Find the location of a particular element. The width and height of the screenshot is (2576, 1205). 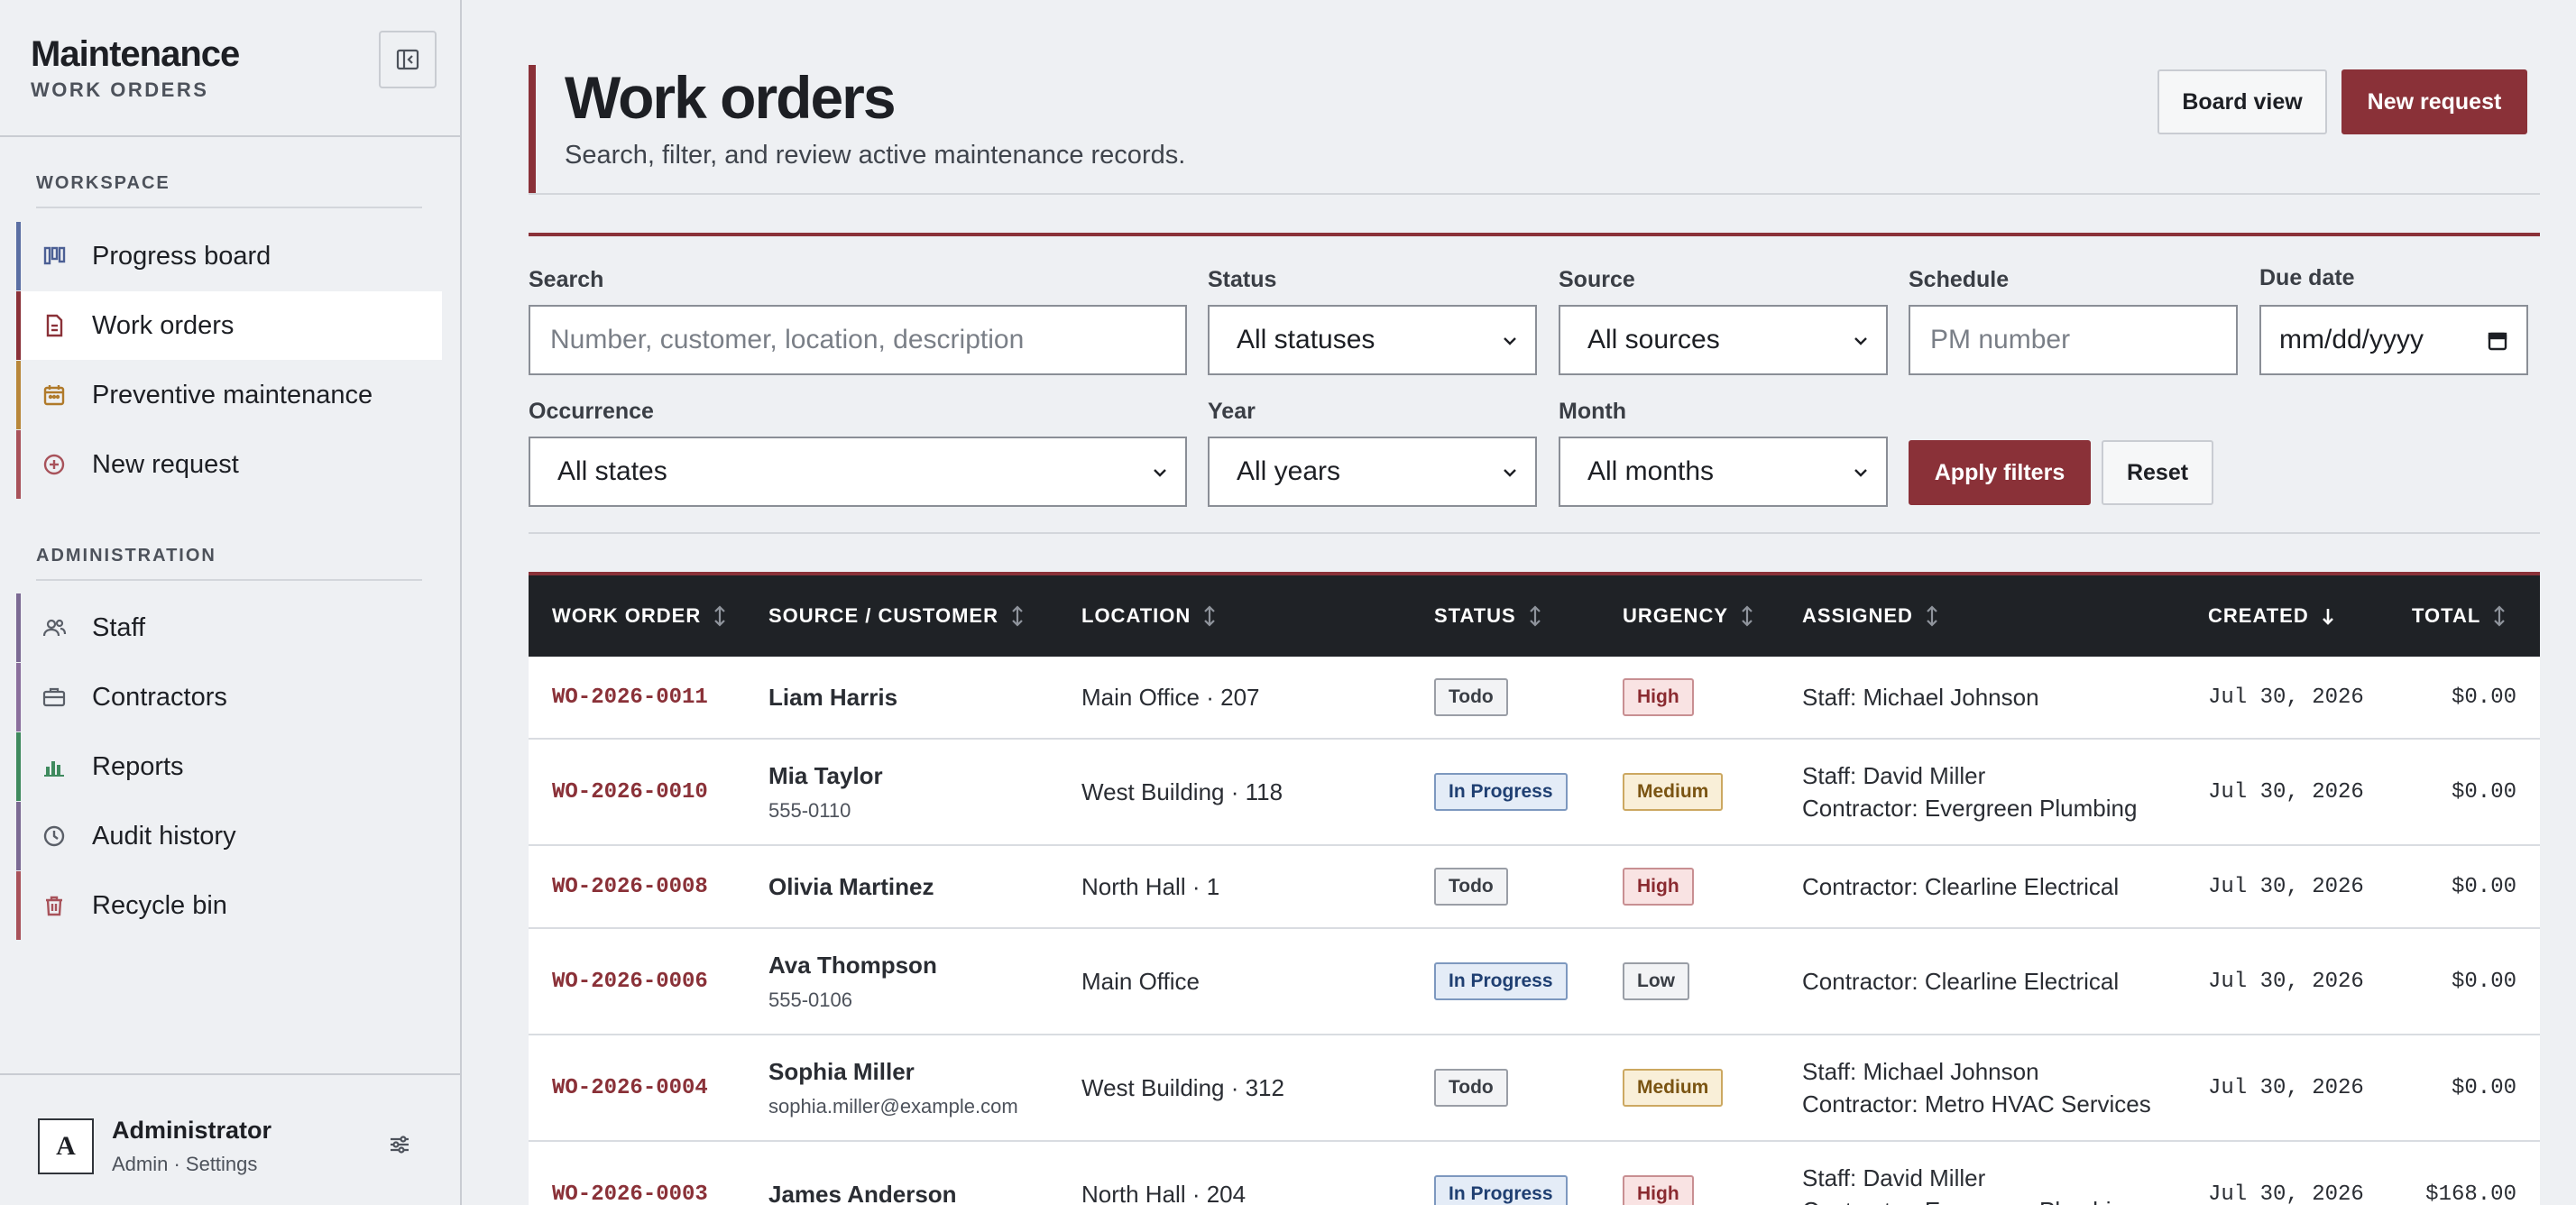

header-accent-bar is located at coordinates (532, 130).